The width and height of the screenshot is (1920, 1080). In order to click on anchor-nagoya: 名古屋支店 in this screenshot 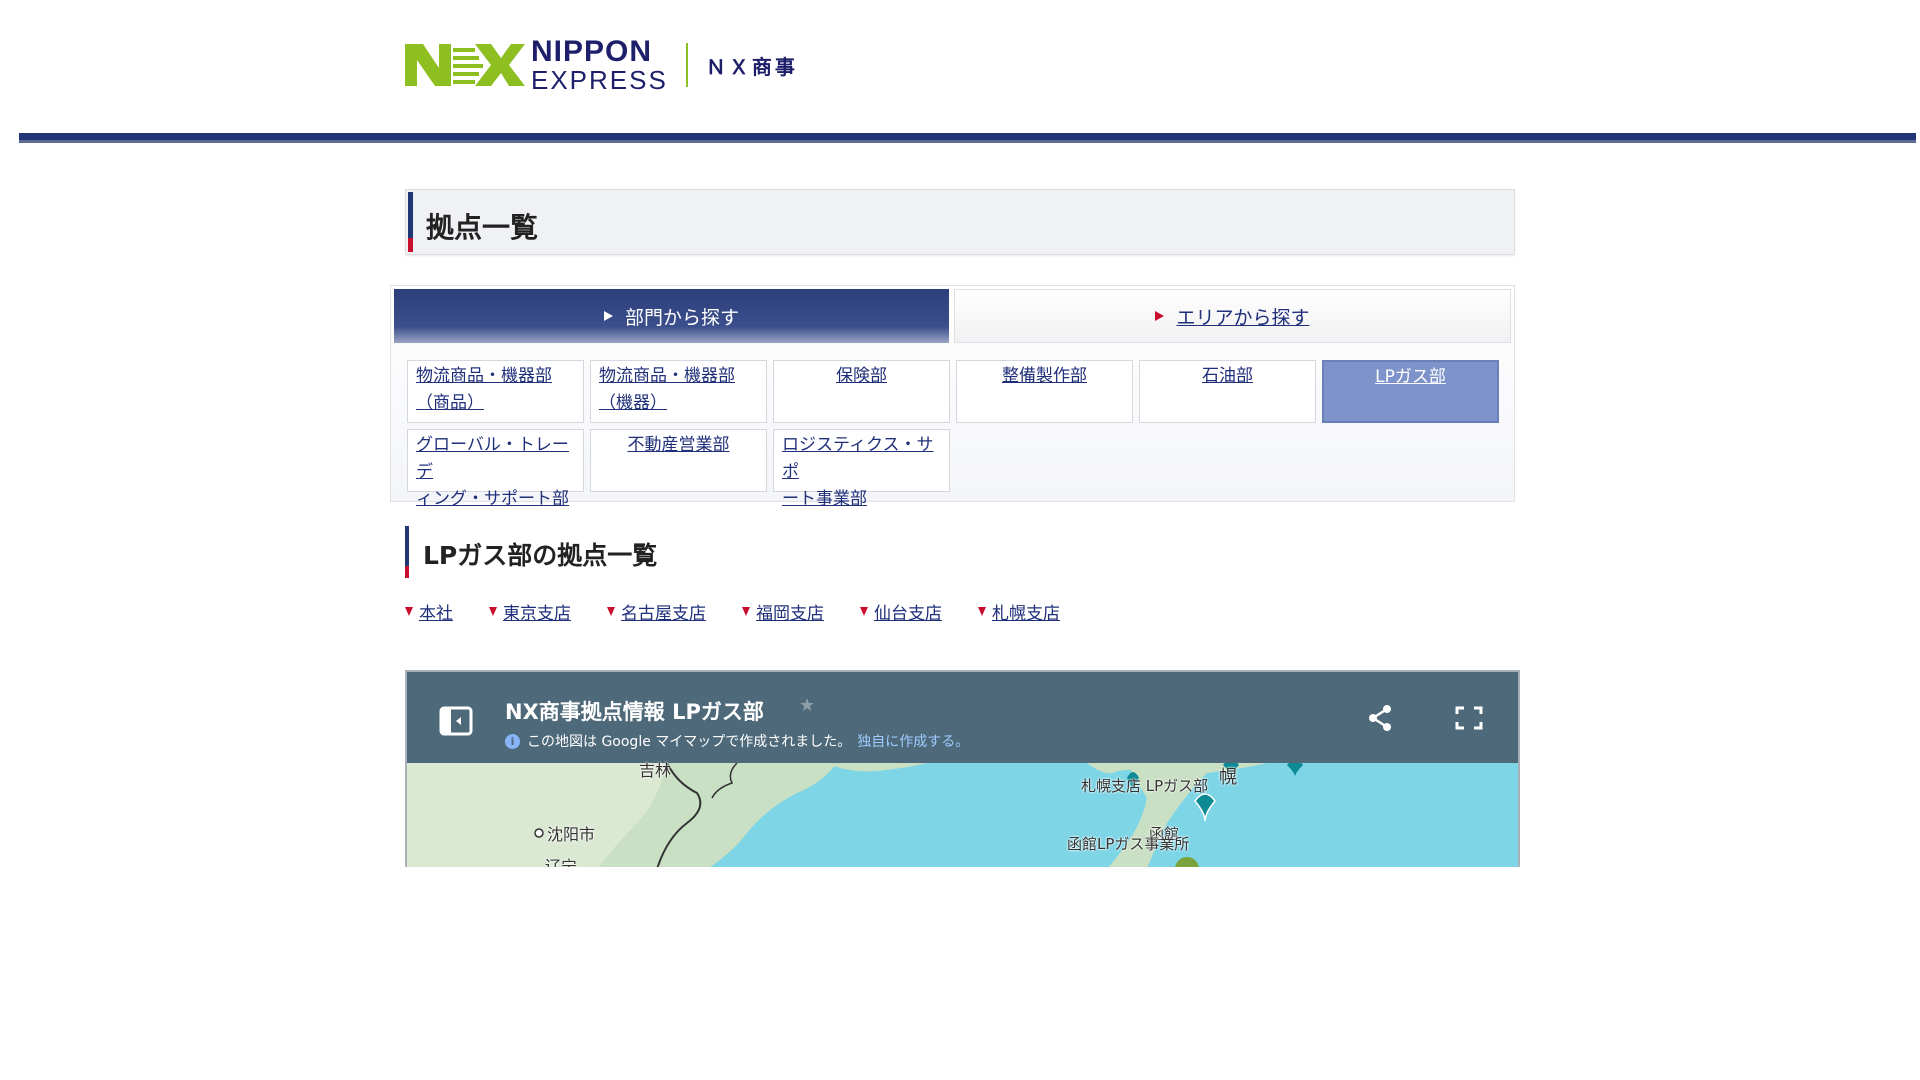, I will do `click(656, 611)`.